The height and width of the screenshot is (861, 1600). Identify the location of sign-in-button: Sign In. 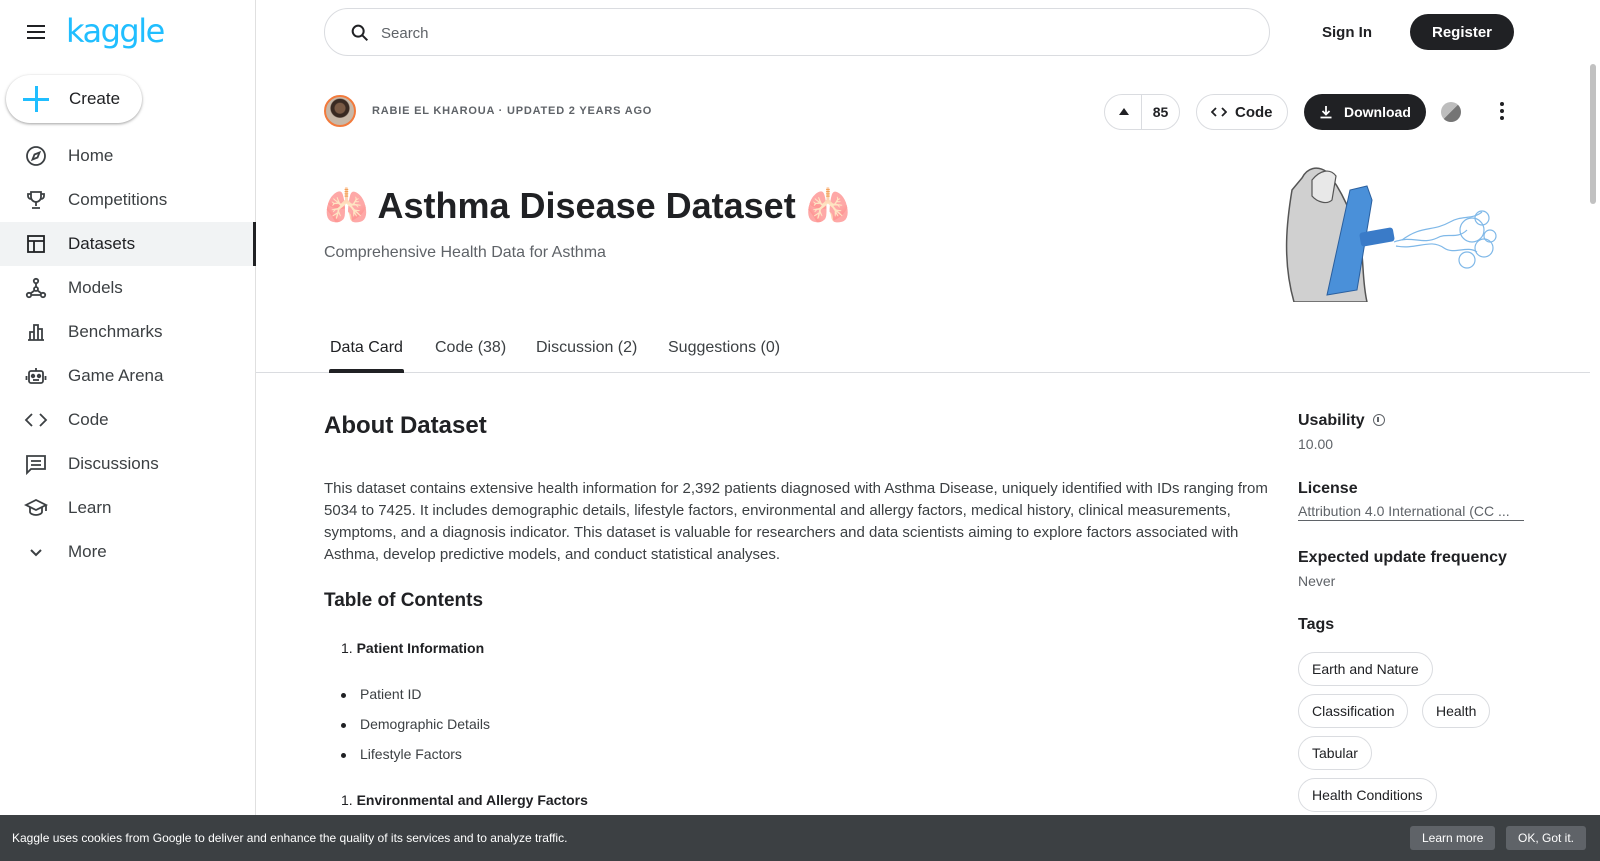
(1347, 32).